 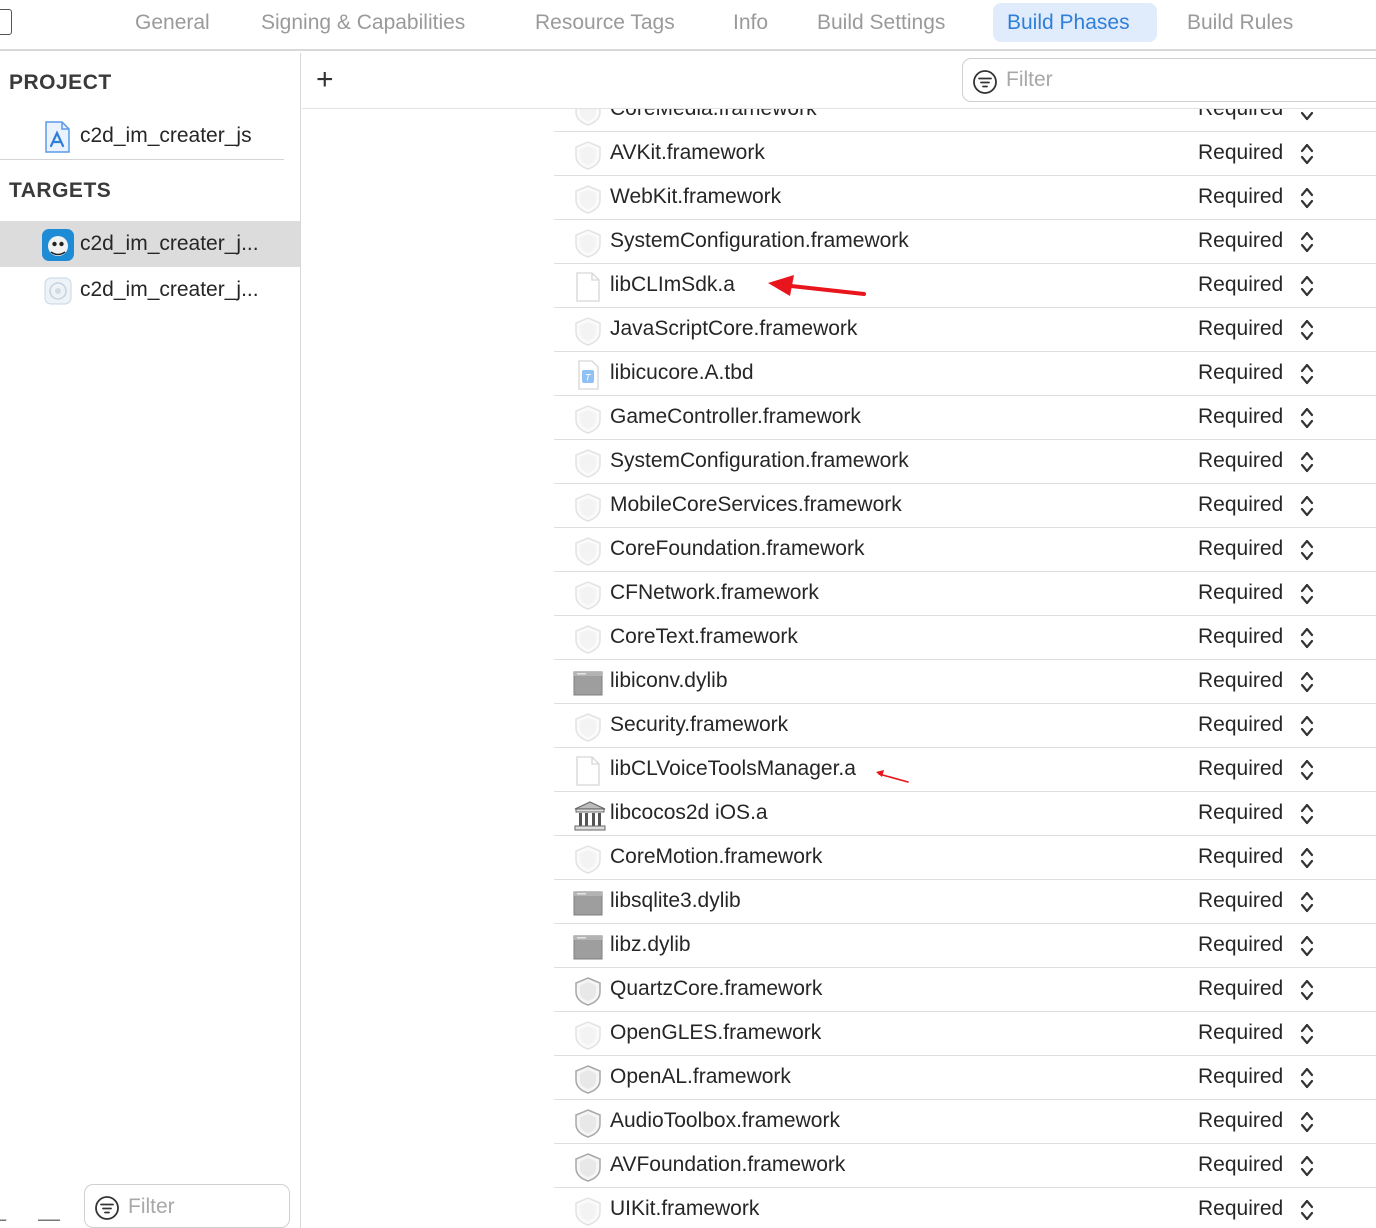 I want to click on tab-resource-tags: Resource Tags, so click(x=605, y=22).